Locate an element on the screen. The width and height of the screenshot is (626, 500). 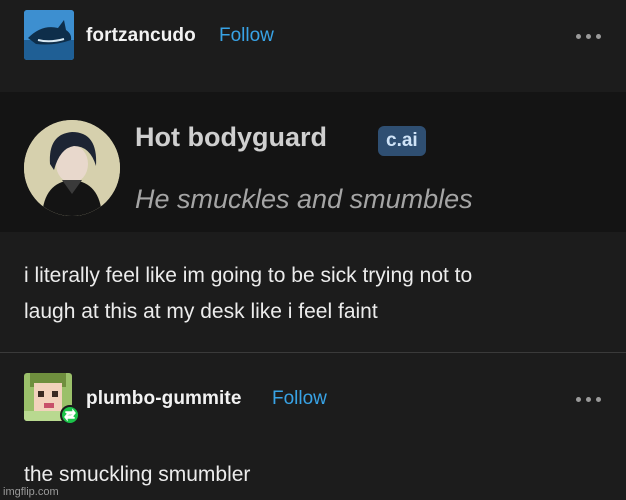
character-tagline: He smuckles and smumbles is located at coordinates (304, 199).